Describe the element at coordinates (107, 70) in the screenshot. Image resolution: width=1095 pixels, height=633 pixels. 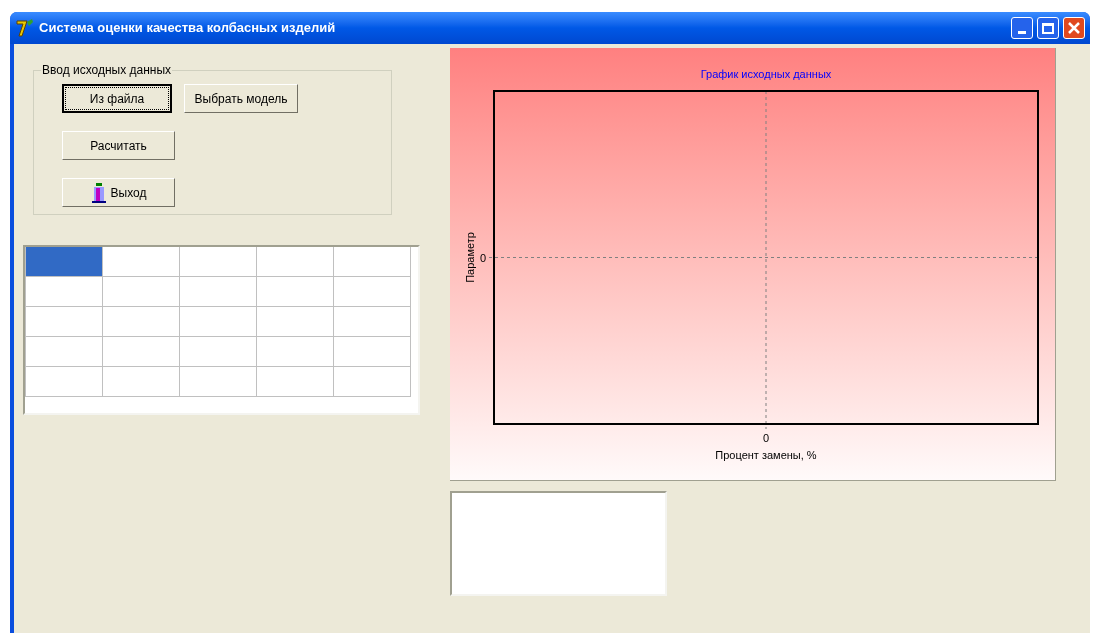
I see `group-title: Ввод исходных данных` at that location.